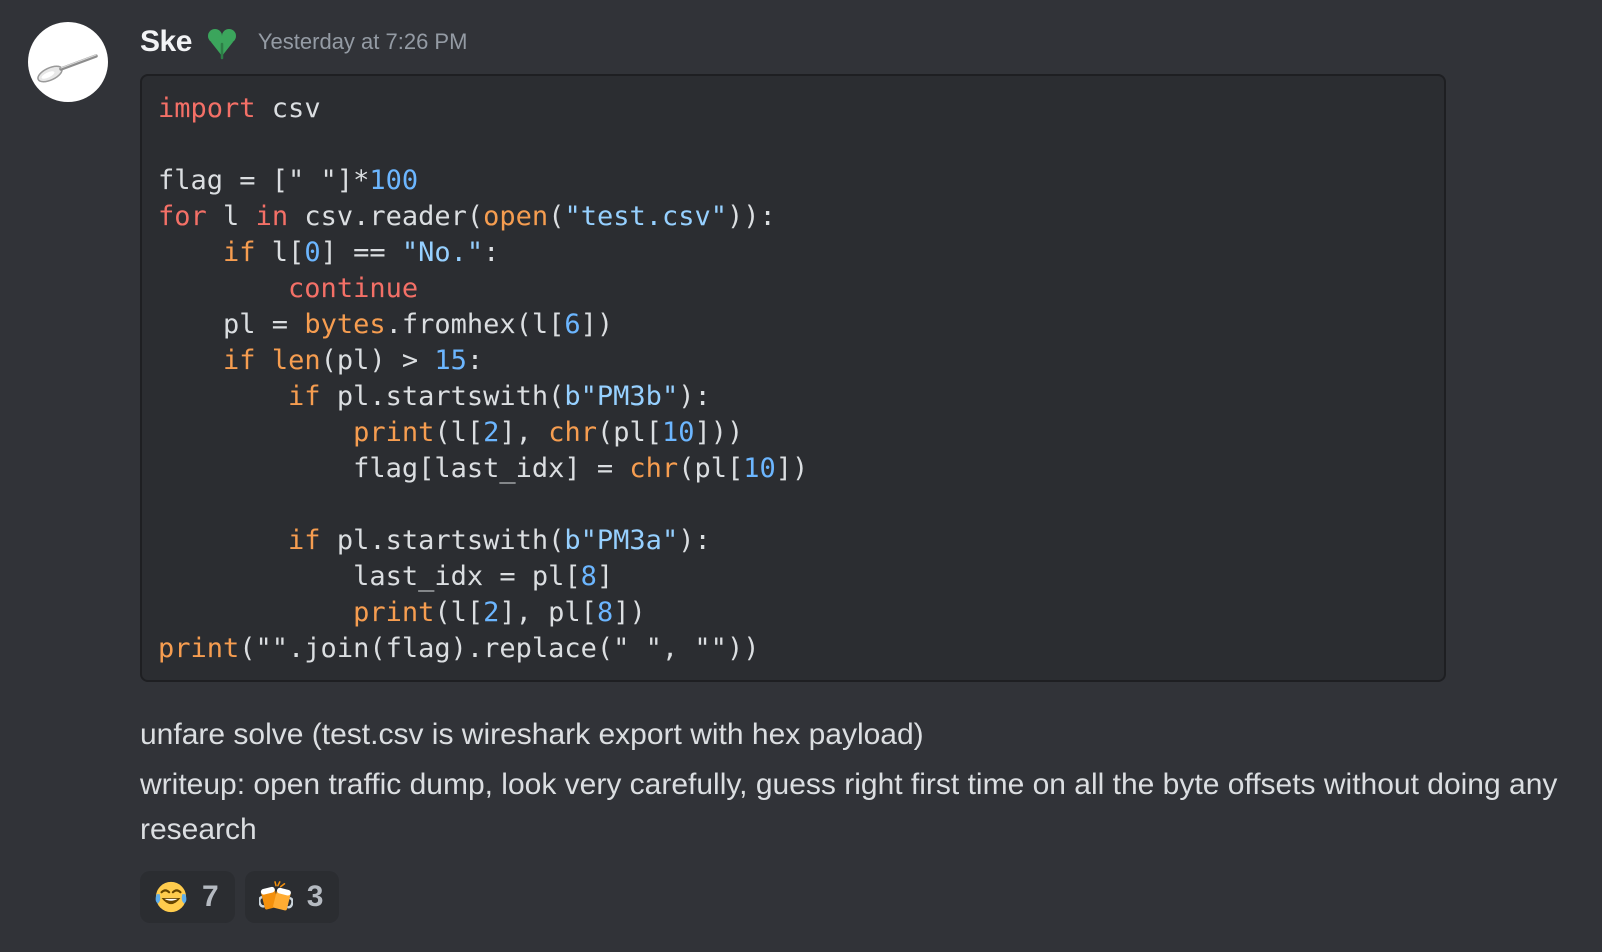 The width and height of the screenshot is (1602, 952). Describe the element at coordinates (231, 324) in the screenshot. I see `code-token: pl =` at that location.